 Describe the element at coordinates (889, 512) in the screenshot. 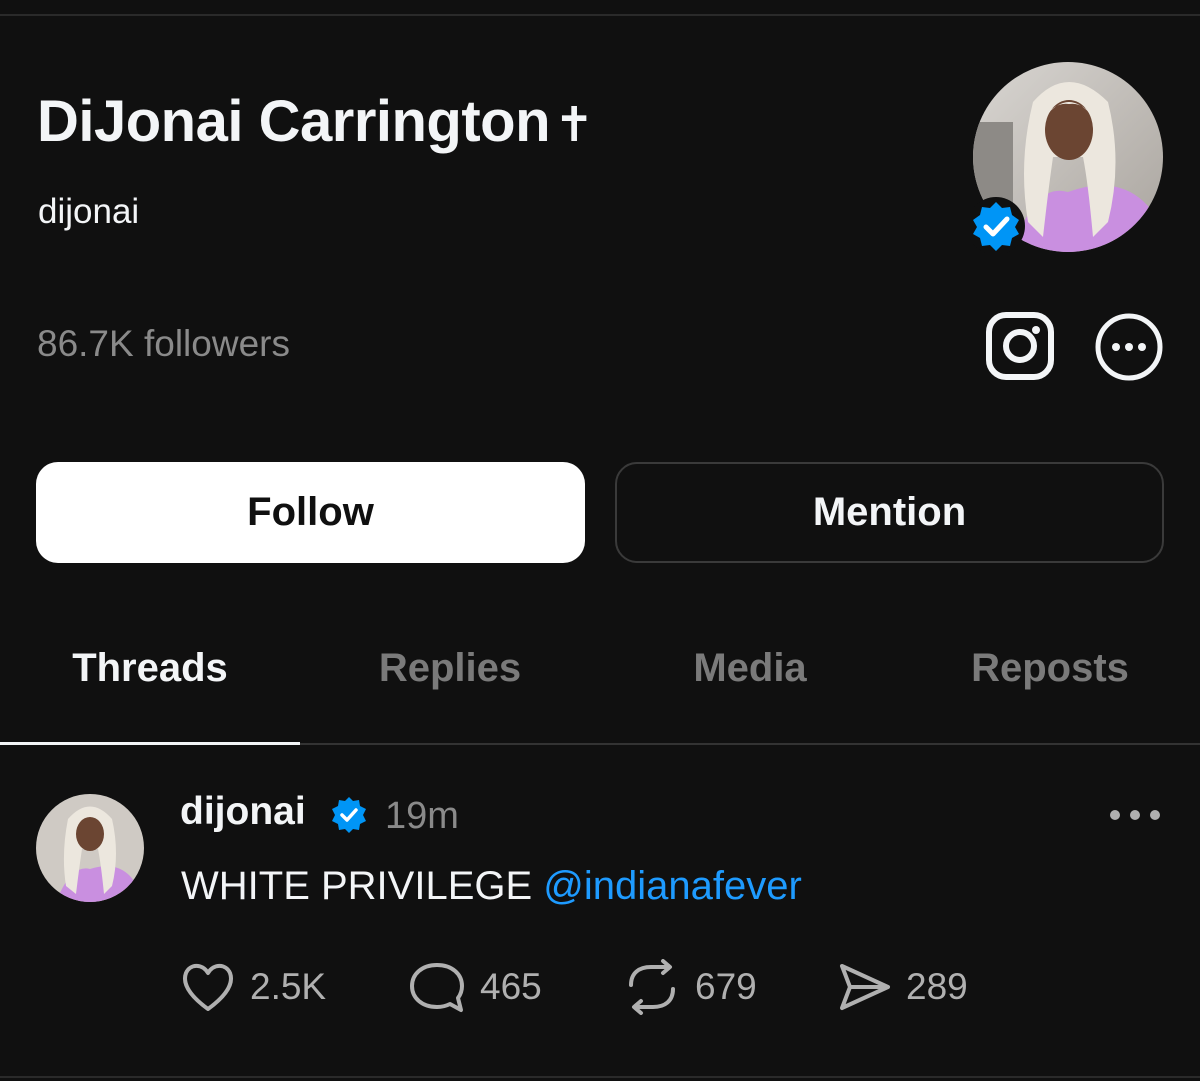

I see `mention-button: Mention` at that location.